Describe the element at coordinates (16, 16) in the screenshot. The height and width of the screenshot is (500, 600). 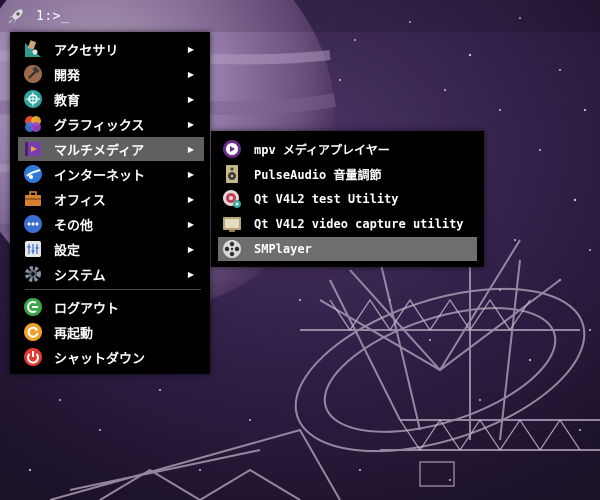
I see `rocket-icon` at that location.